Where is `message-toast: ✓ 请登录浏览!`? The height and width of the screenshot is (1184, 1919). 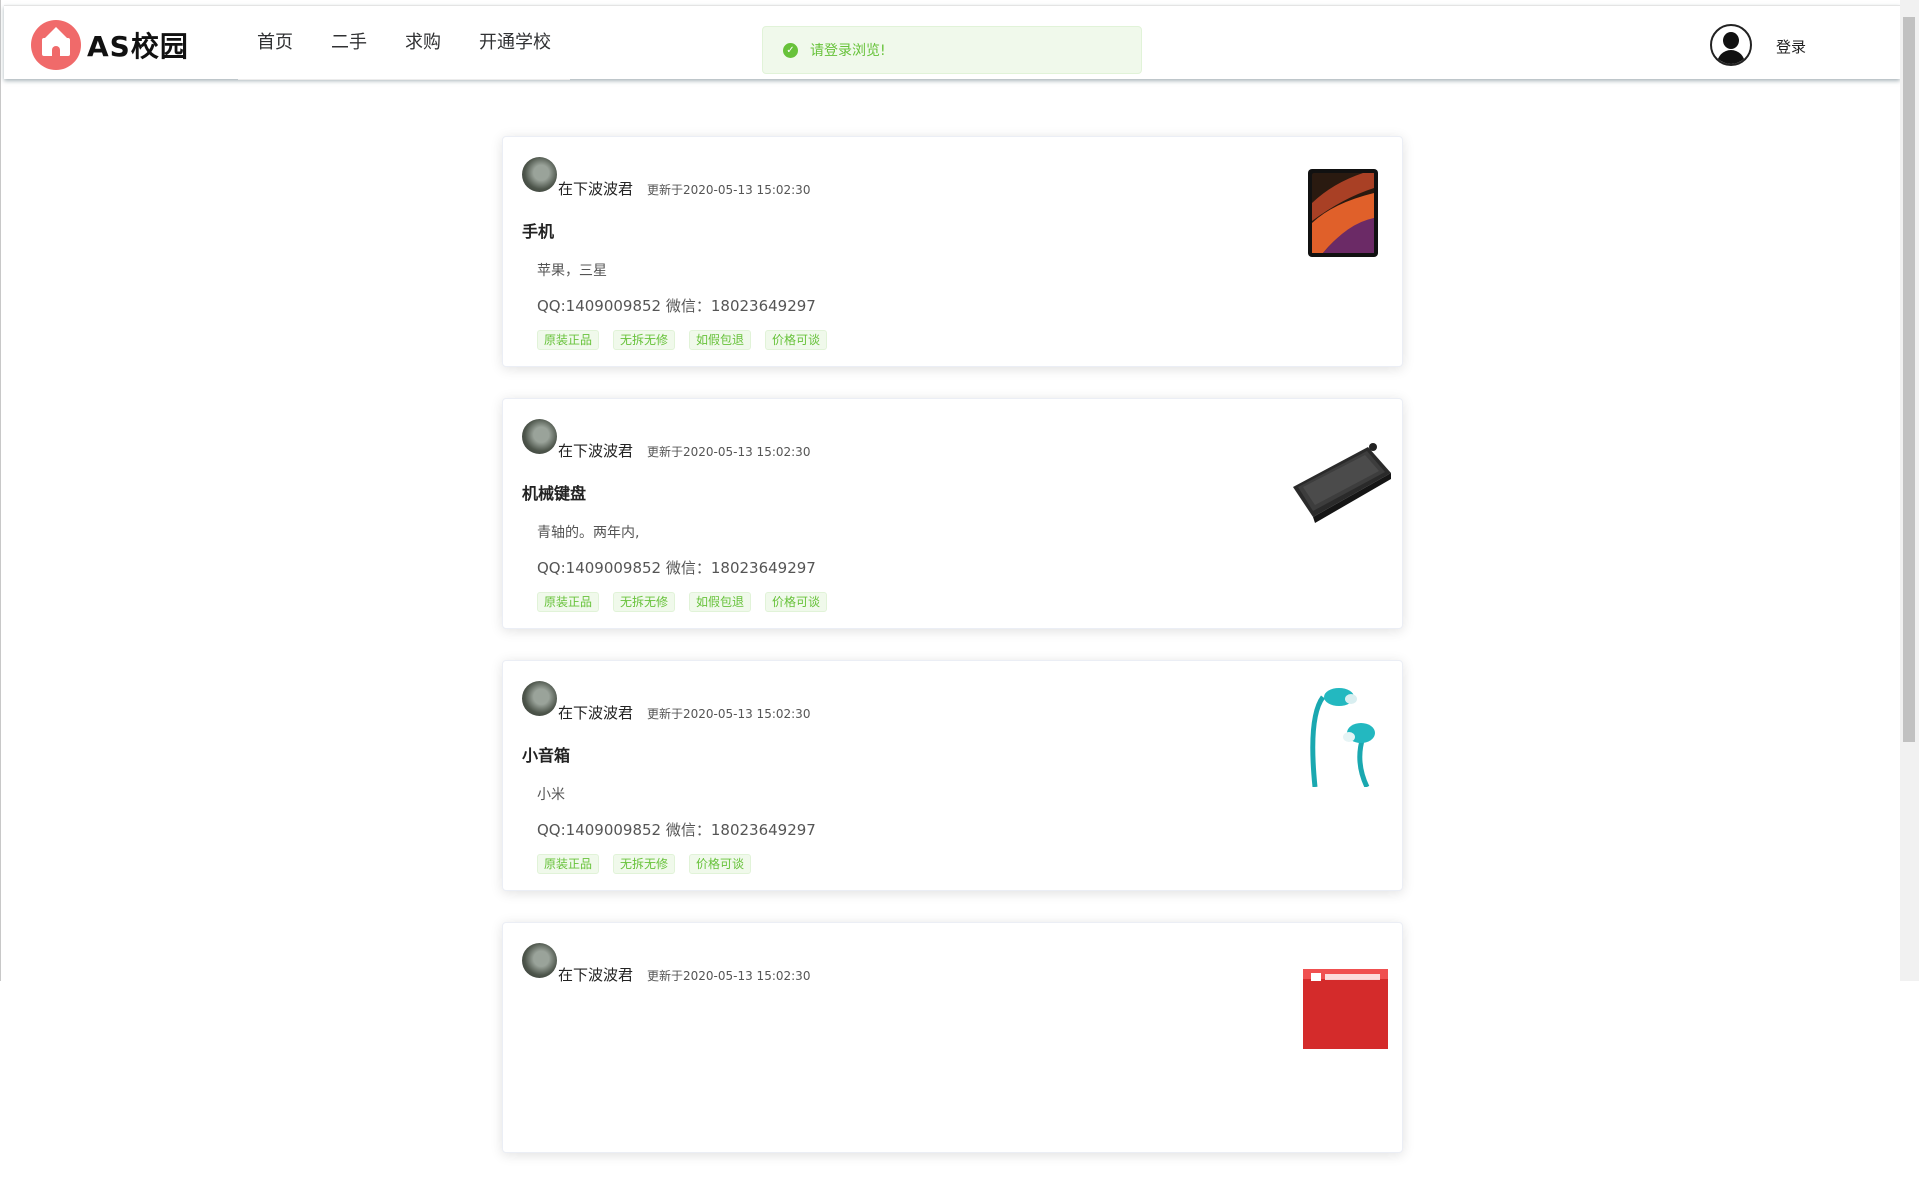
message-toast: ✓ 请登录浏览! is located at coordinates (952, 50).